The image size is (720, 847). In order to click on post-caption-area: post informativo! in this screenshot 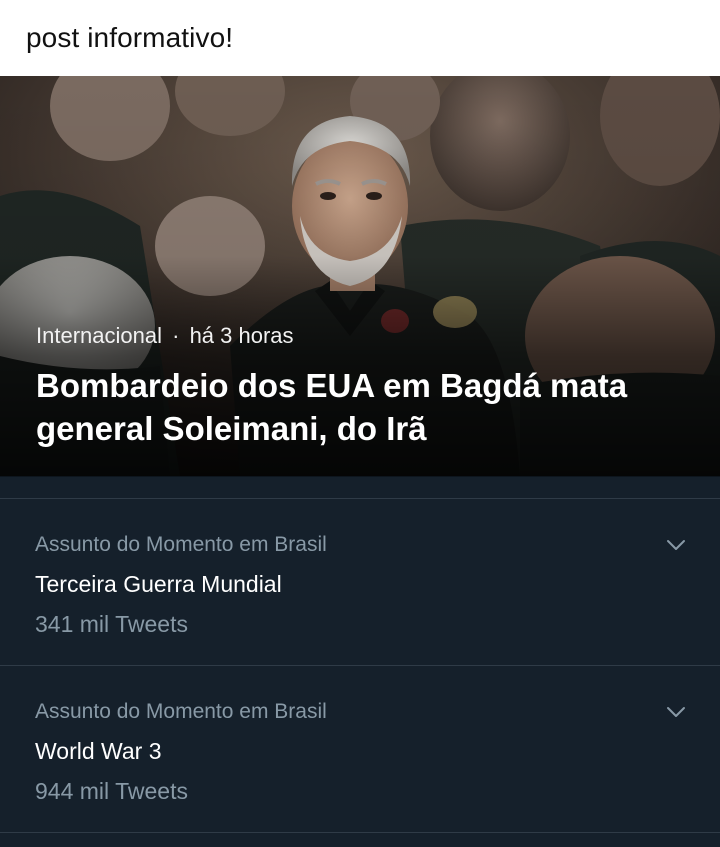, I will do `click(360, 38)`.